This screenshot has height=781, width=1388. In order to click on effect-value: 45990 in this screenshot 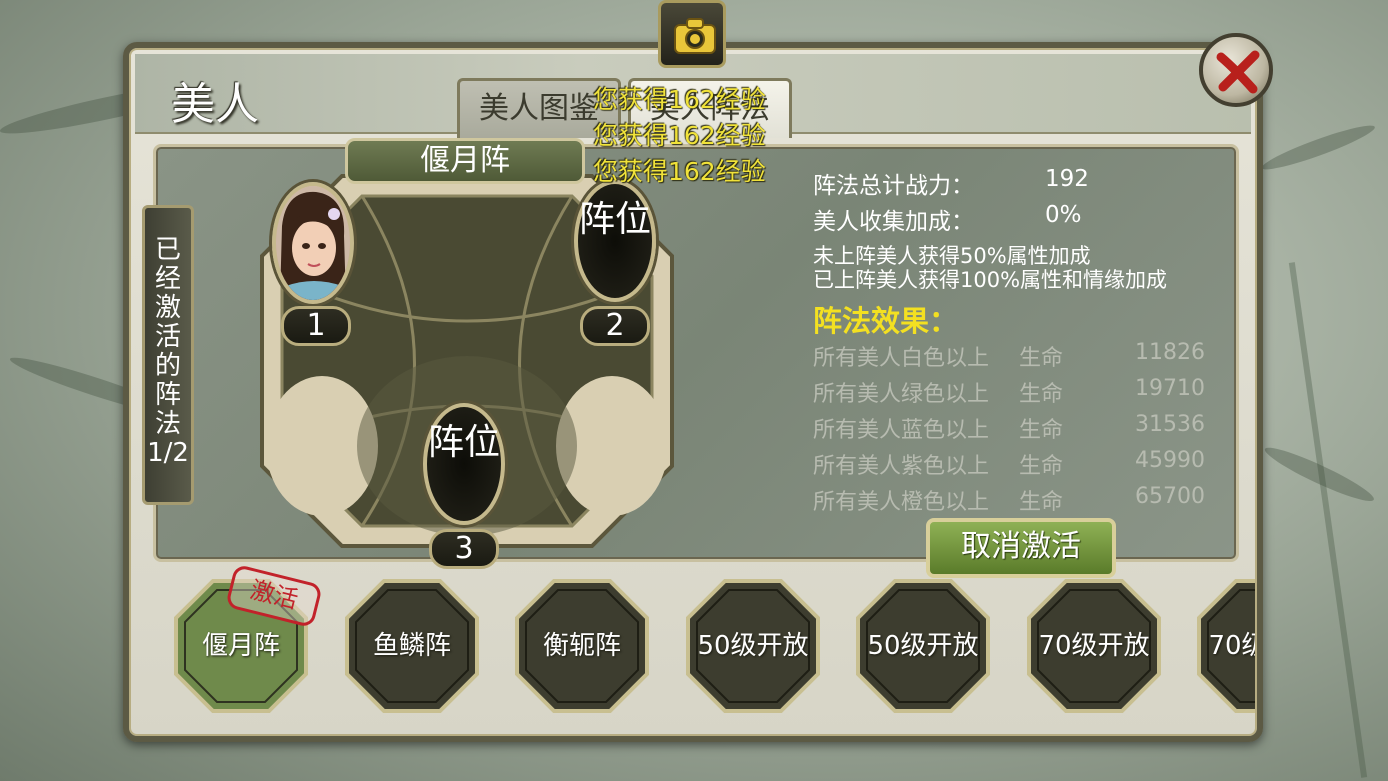, I will do `click(1170, 460)`.